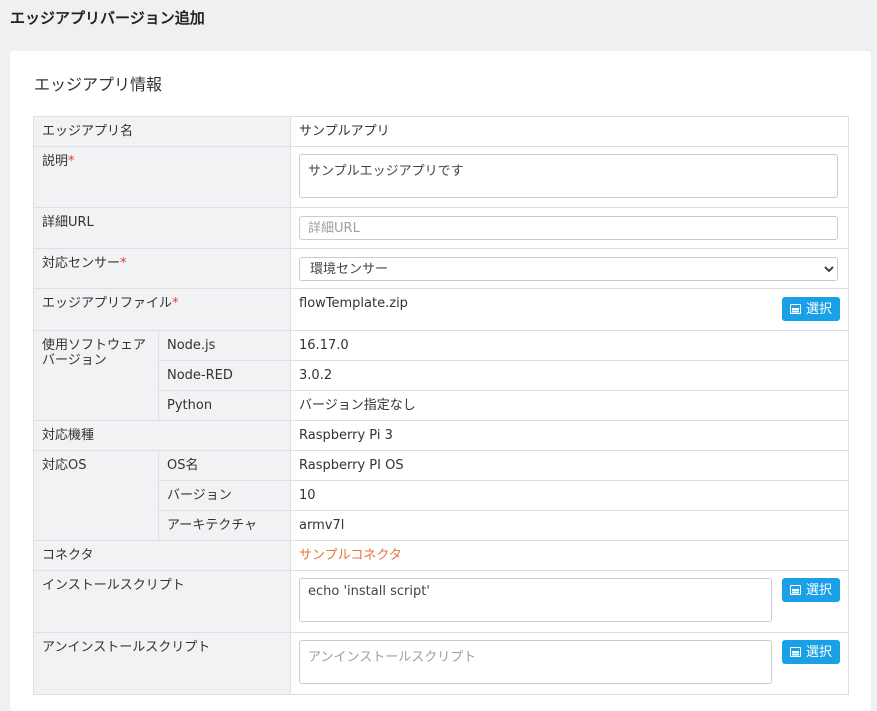 The image size is (877, 711). What do you see at coordinates (224, 495) in the screenshot?
I see `os-item-name: バージョン` at bounding box center [224, 495].